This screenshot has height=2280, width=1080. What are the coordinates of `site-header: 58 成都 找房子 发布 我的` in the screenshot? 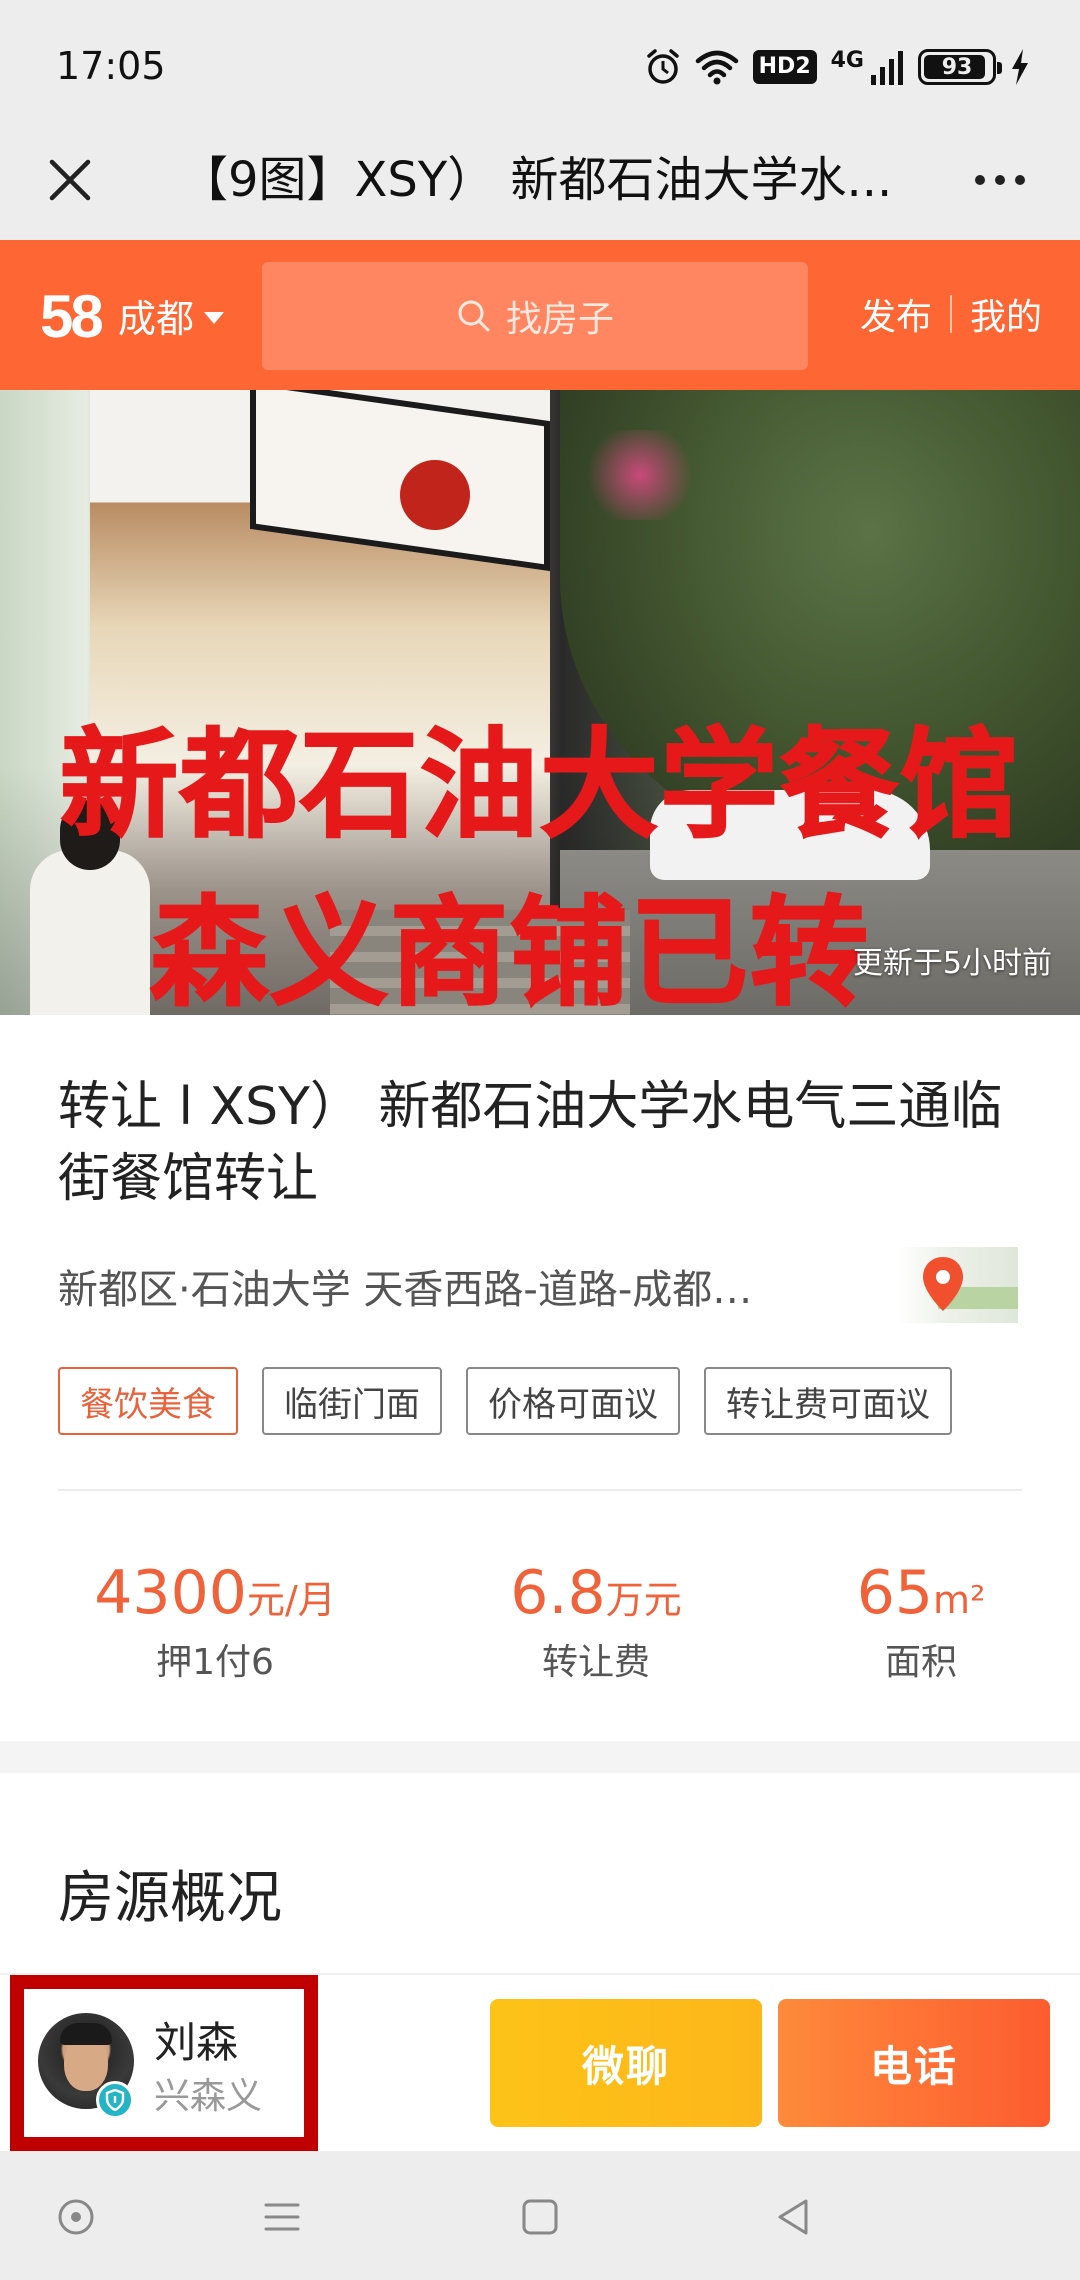 It's located at (540, 315).